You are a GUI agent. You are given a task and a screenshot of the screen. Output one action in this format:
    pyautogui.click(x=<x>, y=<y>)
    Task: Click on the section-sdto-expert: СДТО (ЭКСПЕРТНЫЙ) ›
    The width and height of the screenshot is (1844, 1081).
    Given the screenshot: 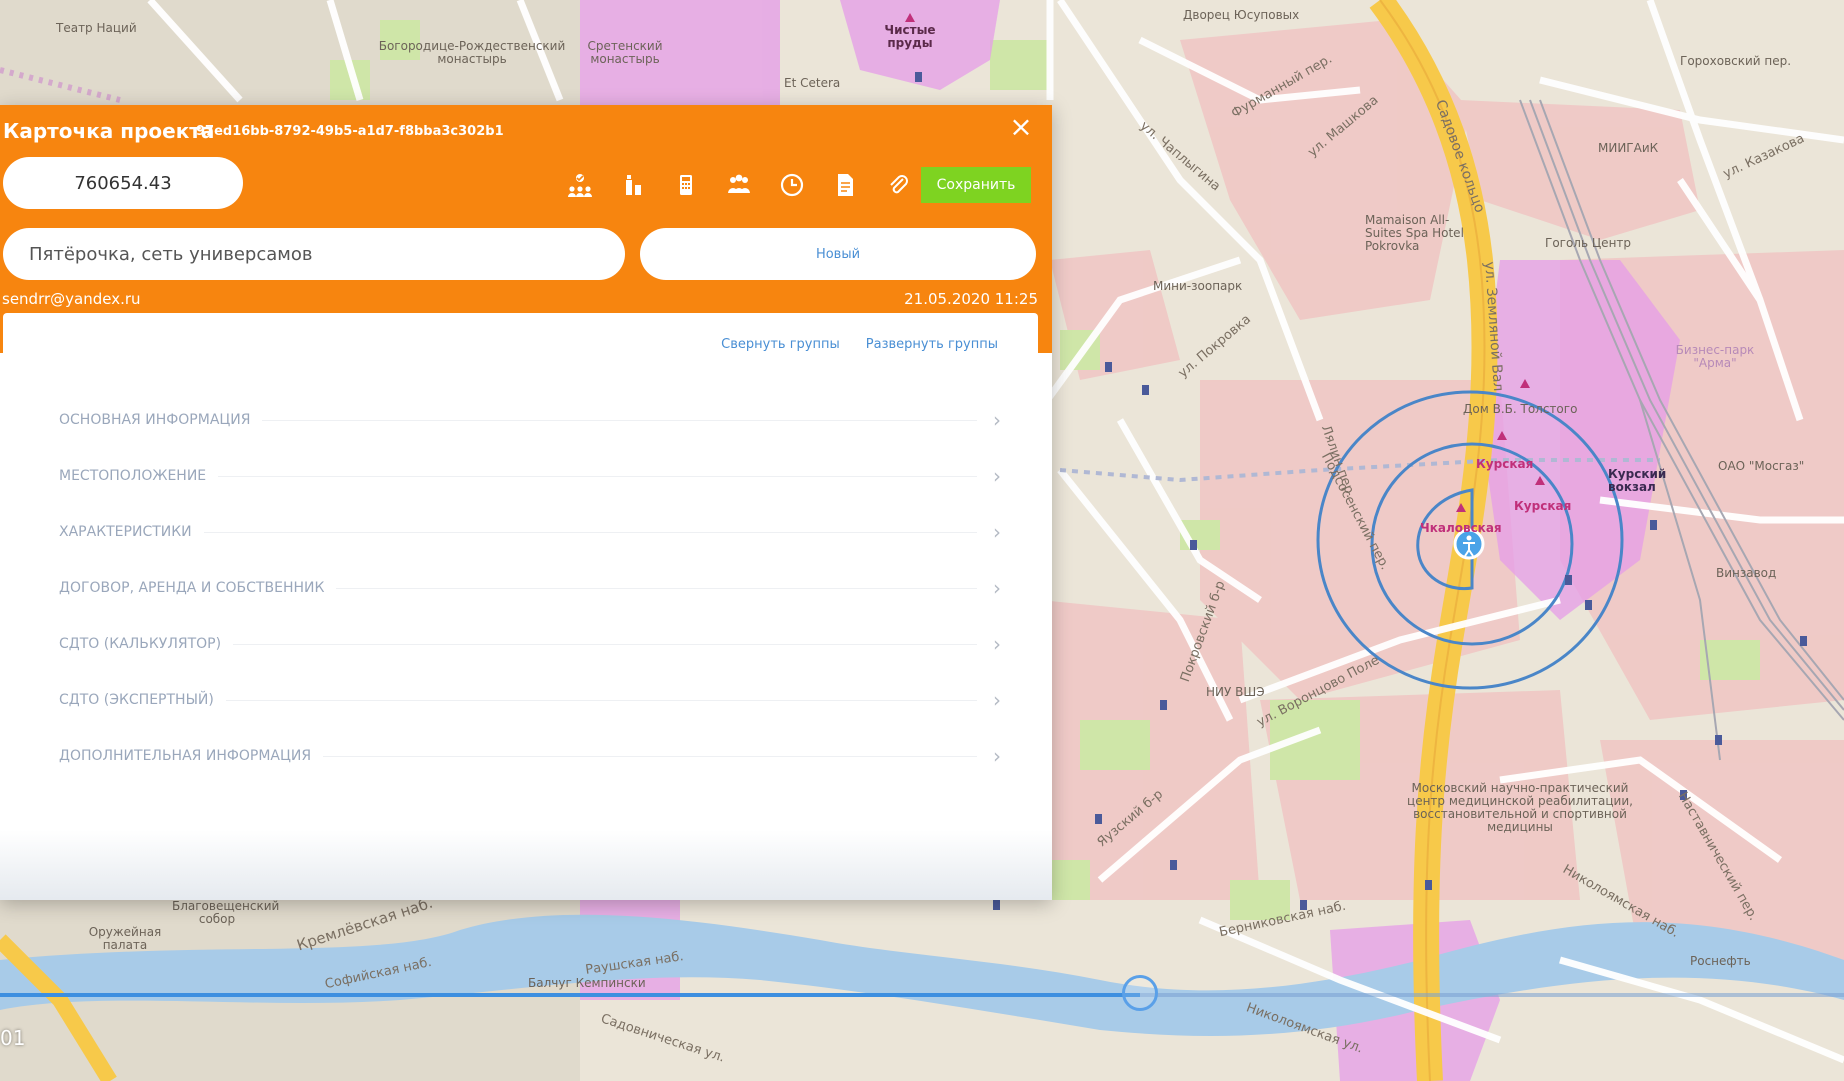 What is the action you would take?
    pyautogui.click(x=533, y=700)
    